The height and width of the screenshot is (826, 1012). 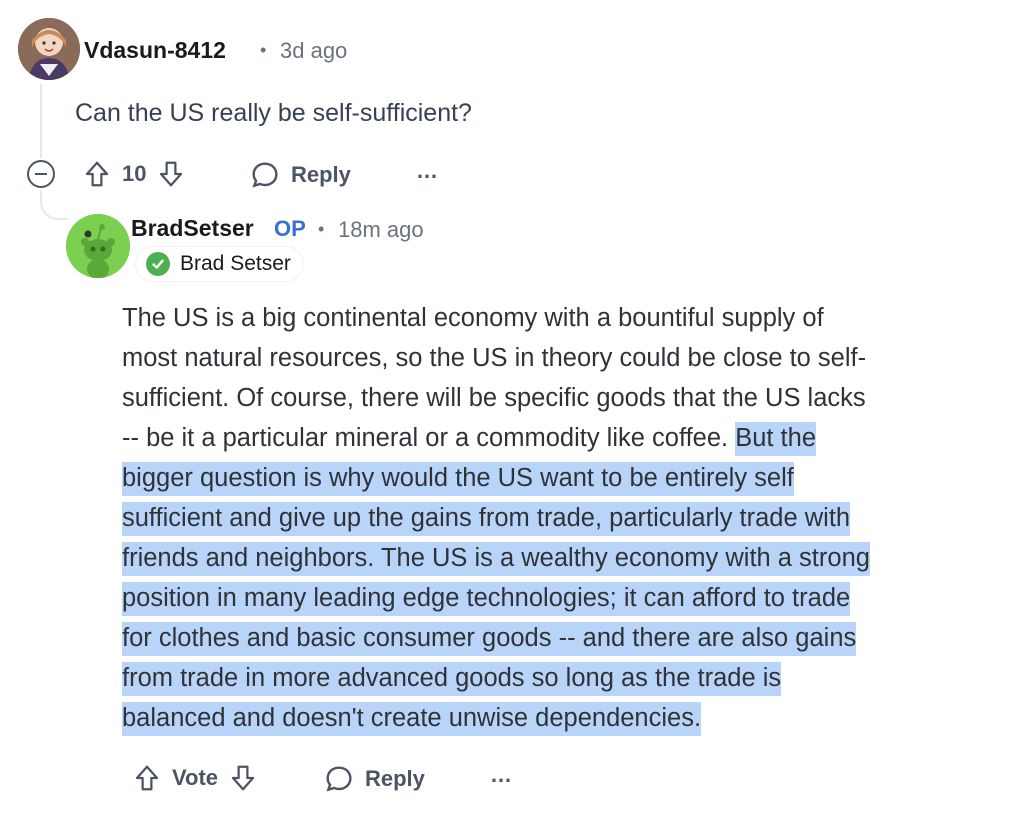 What do you see at coordinates (49, 49) in the screenshot?
I see `anime-avatar-icon` at bounding box center [49, 49].